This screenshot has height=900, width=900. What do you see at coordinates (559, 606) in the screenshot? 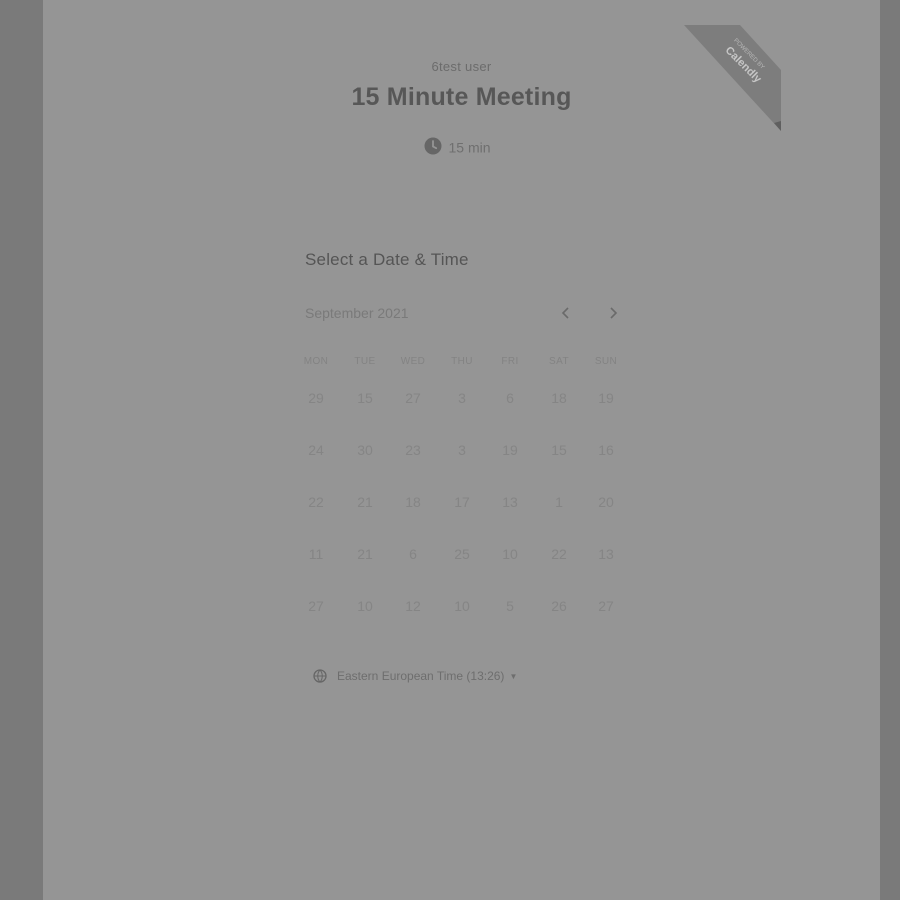
I see `calendar-day: 26` at bounding box center [559, 606].